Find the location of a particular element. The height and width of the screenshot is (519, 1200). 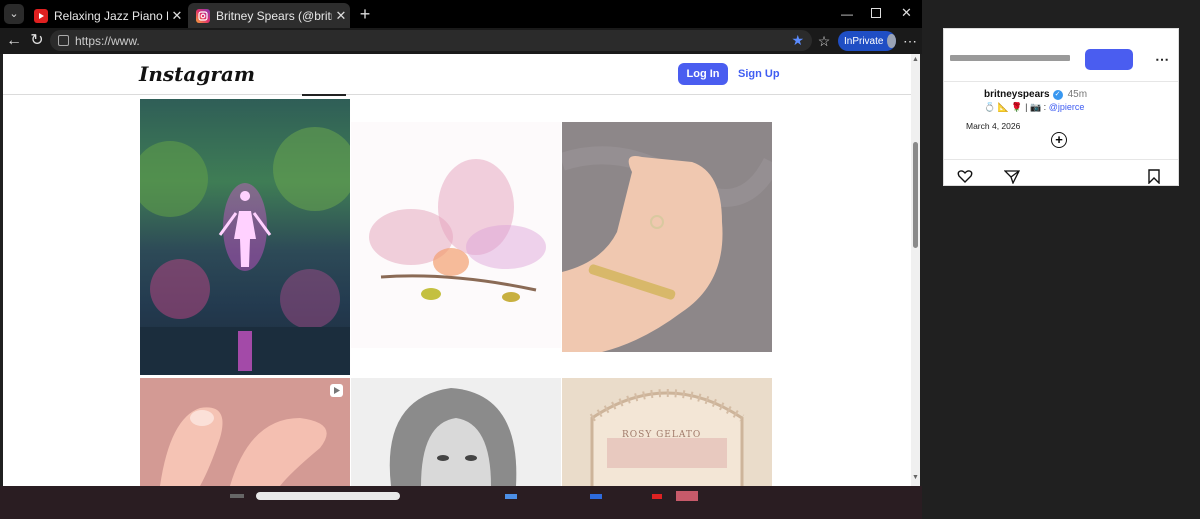

scrollbar: ▲ ▼ is located at coordinates (915, 270).